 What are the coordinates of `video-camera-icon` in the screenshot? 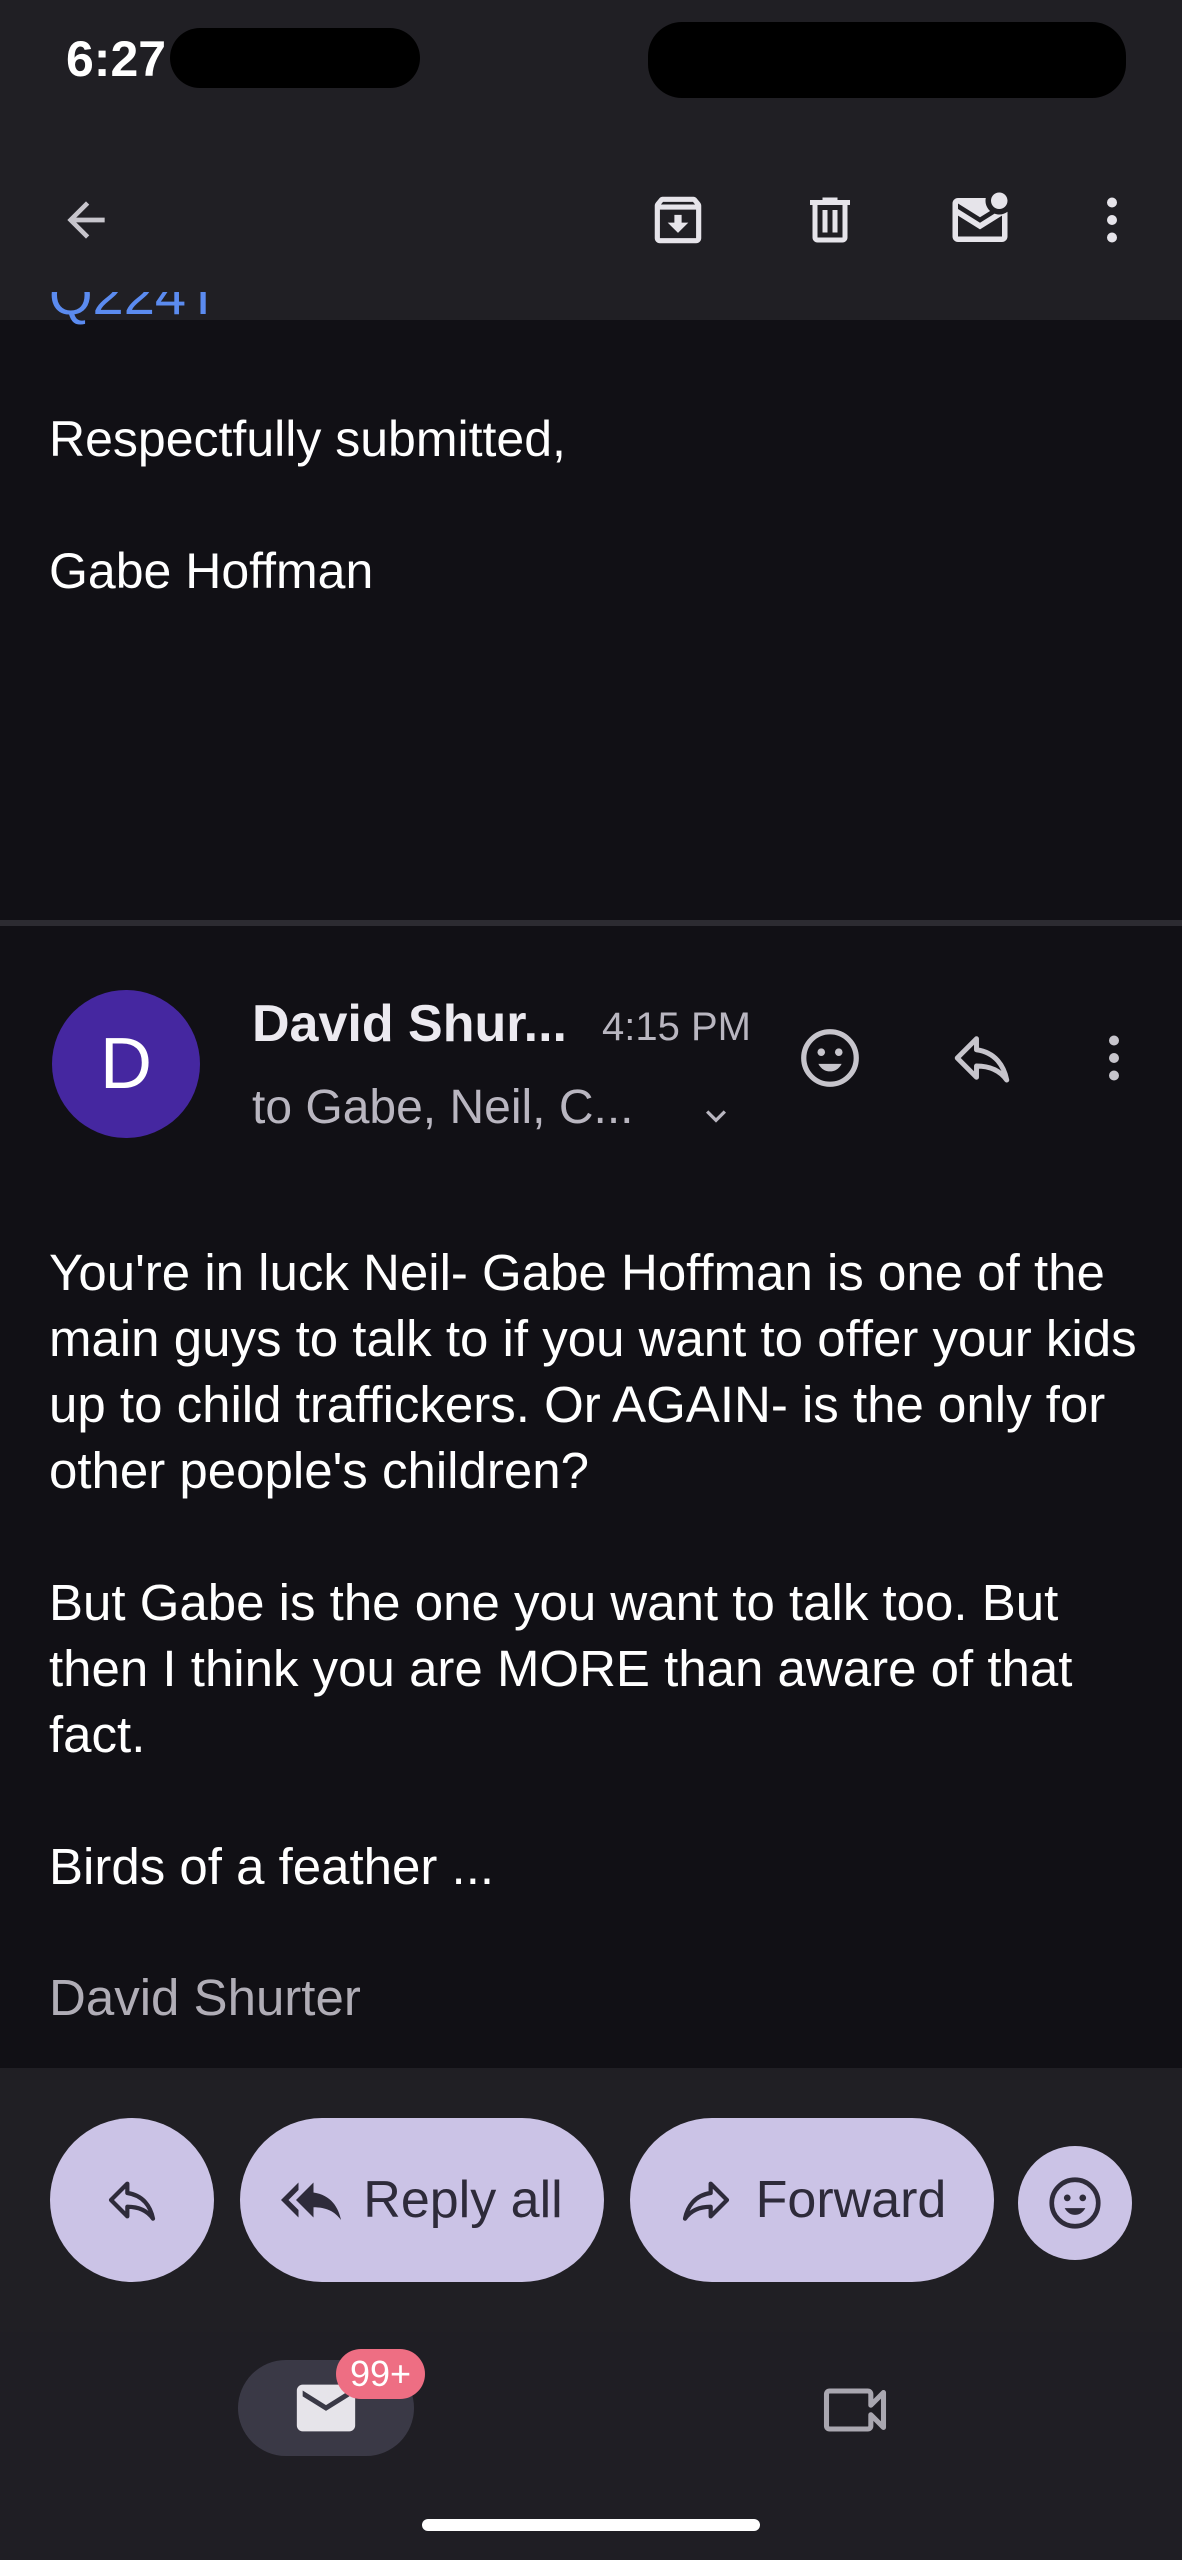 It's located at (855, 2410).